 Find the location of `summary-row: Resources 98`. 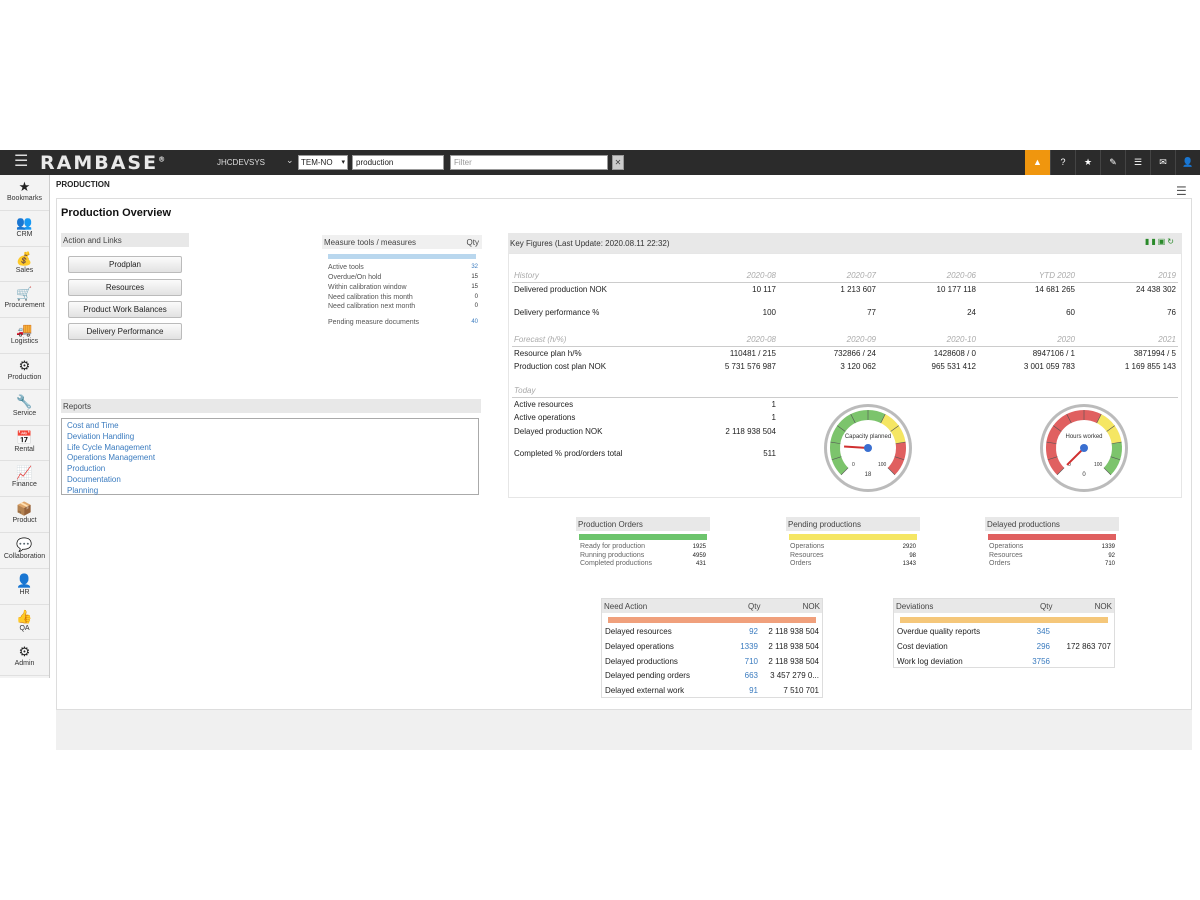

summary-row: Resources 98 is located at coordinates (853, 556).